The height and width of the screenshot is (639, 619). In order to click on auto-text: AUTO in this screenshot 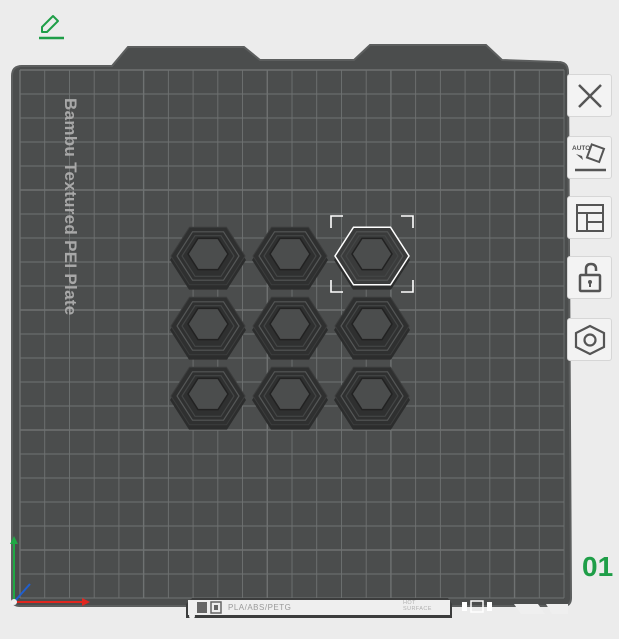, I will do `click(581, 148)`.